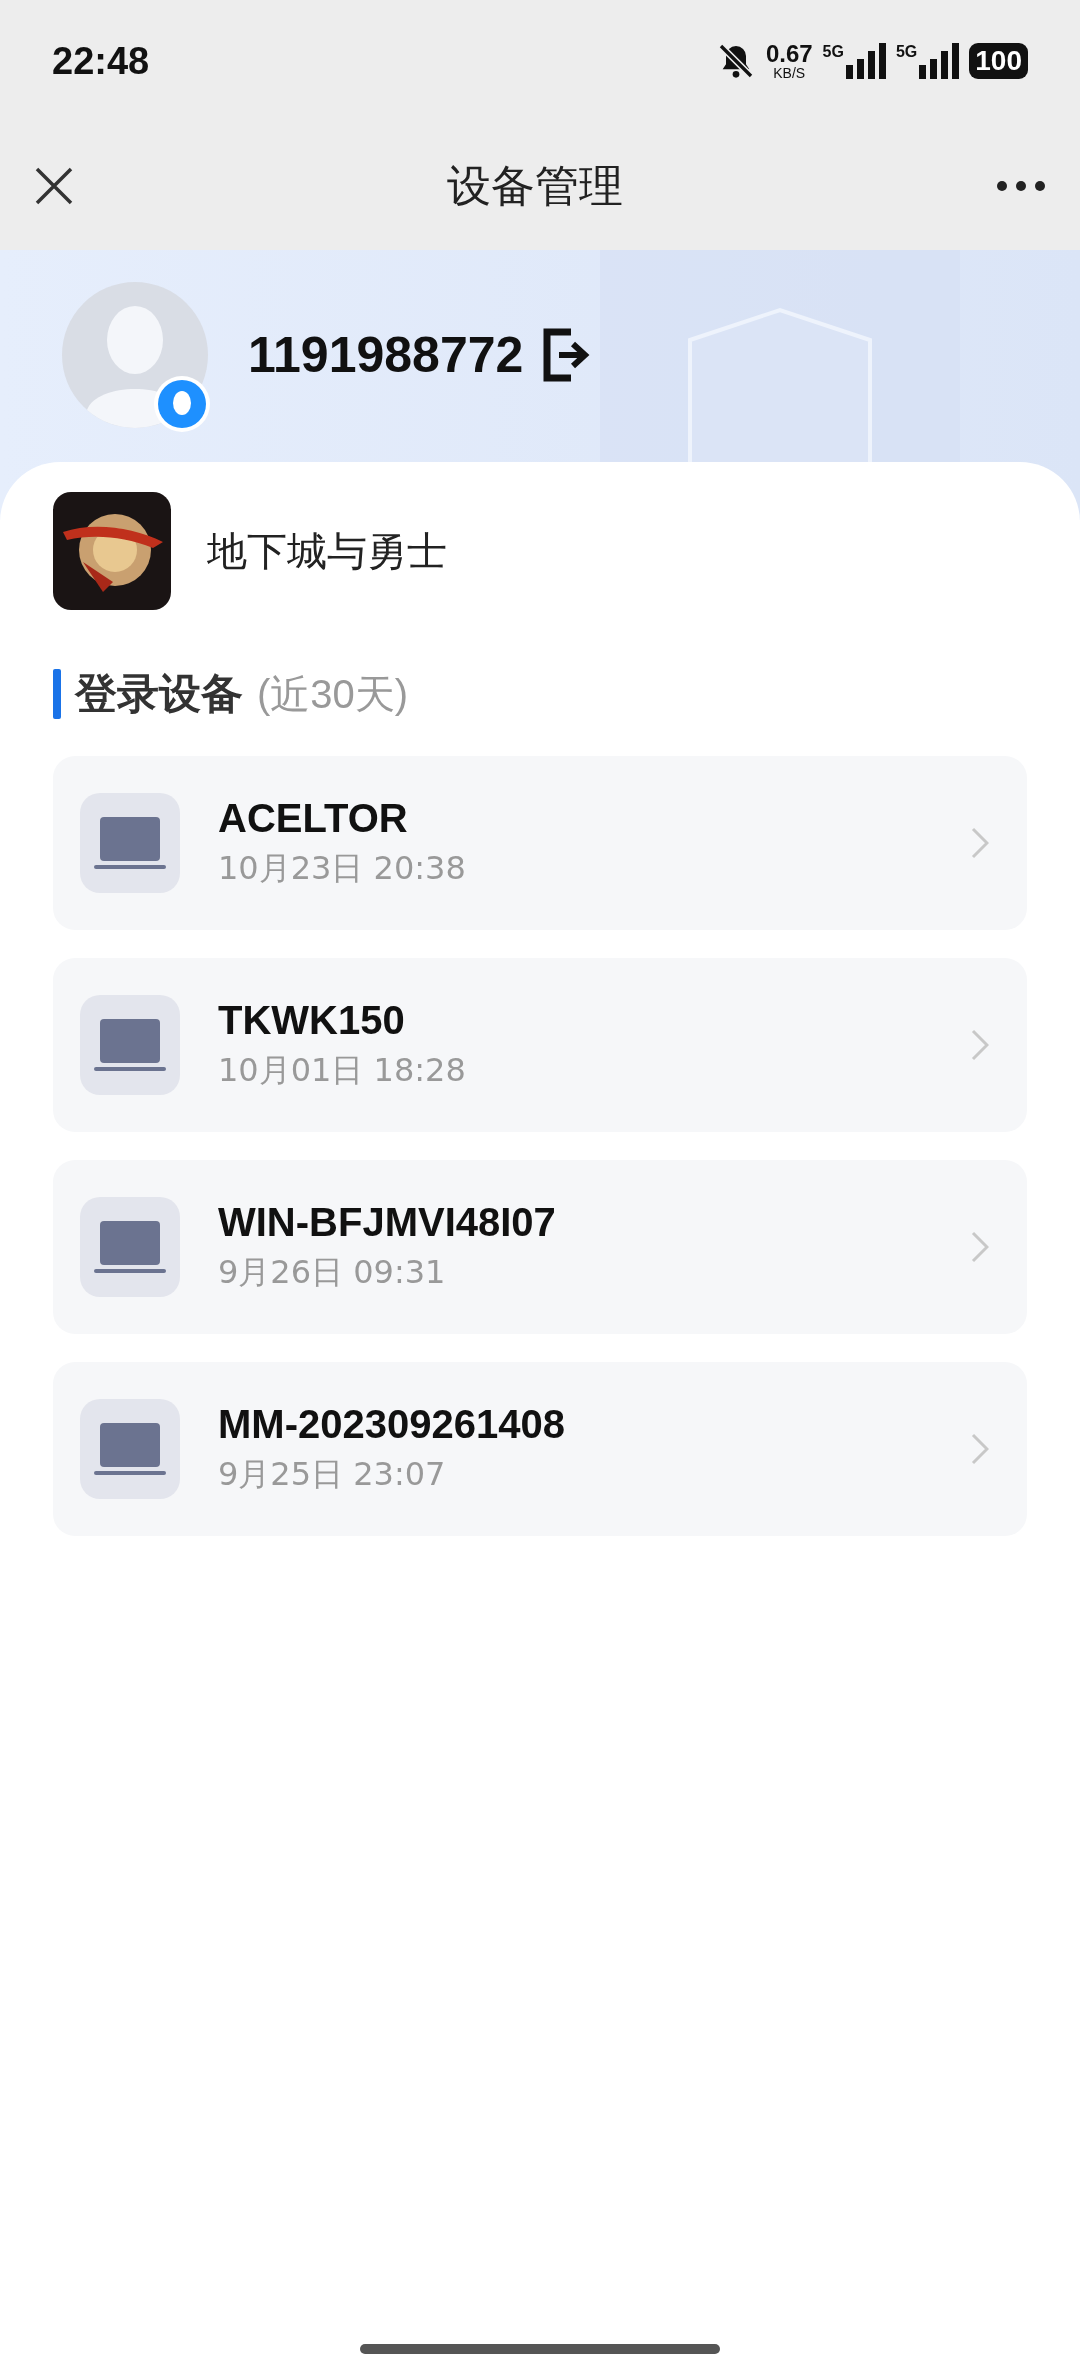  Describe the element at coordinates (540, 1045) in the screenshot. I see `device-card: TKWK150 10月01日 18:28` at that location.